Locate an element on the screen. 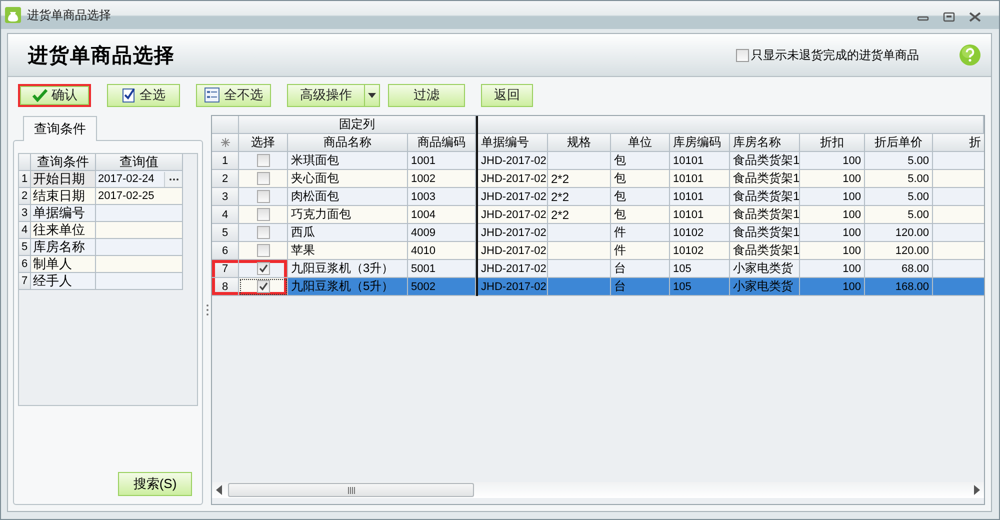 Image resolution: width=1000 pixels, height=520 pixels. table-row: 2 夹心面包 1002 JHD-2017-02 2*2 包 10101 食品类货架1 100 5.00 is located at coordinates (598, 179).